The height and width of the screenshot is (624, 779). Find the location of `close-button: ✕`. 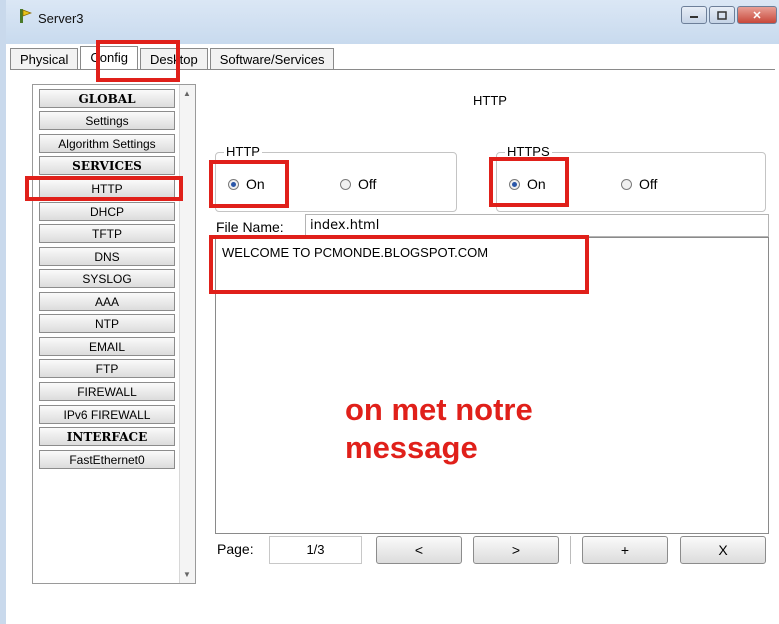

close-button: ✕ is located at coordinates (757, 15).